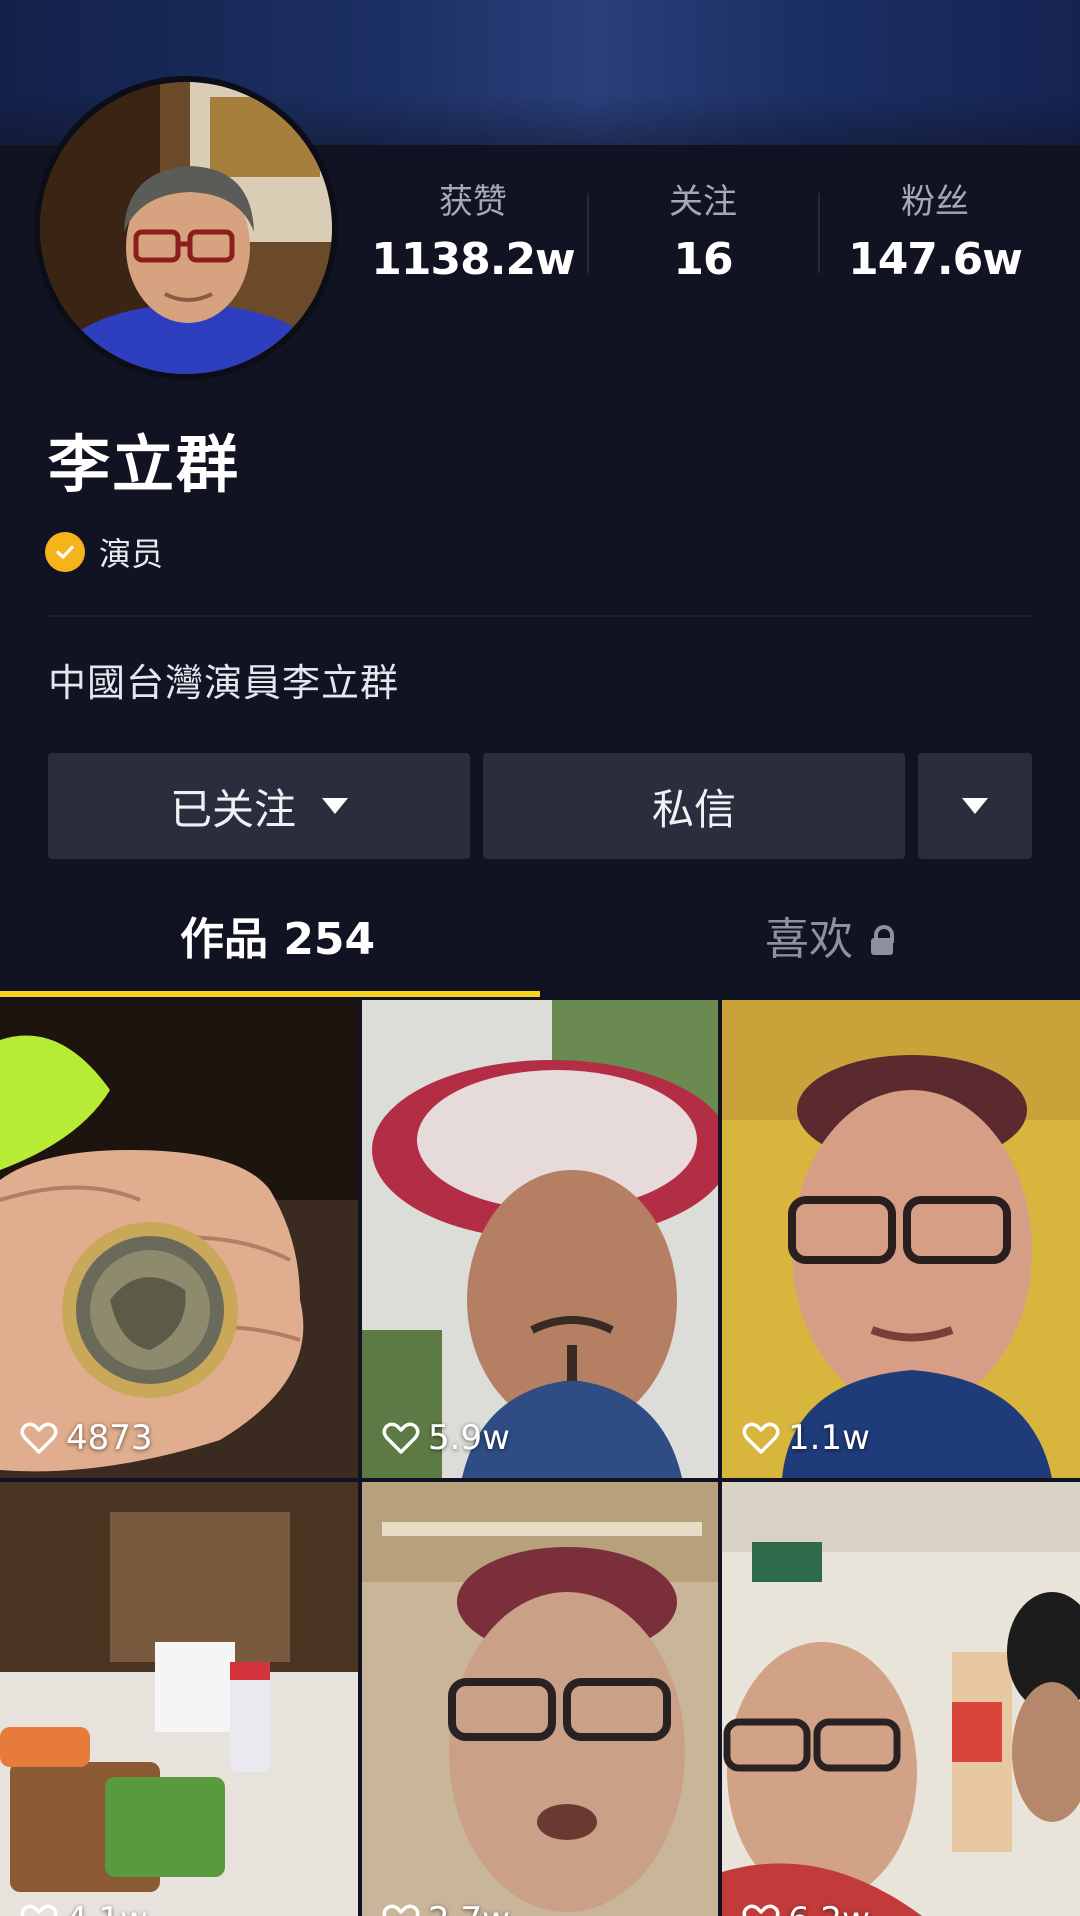 This screenshot has height=1916, width=1080. I want to click on video-tile: 2.7w, so click(540, 1699).